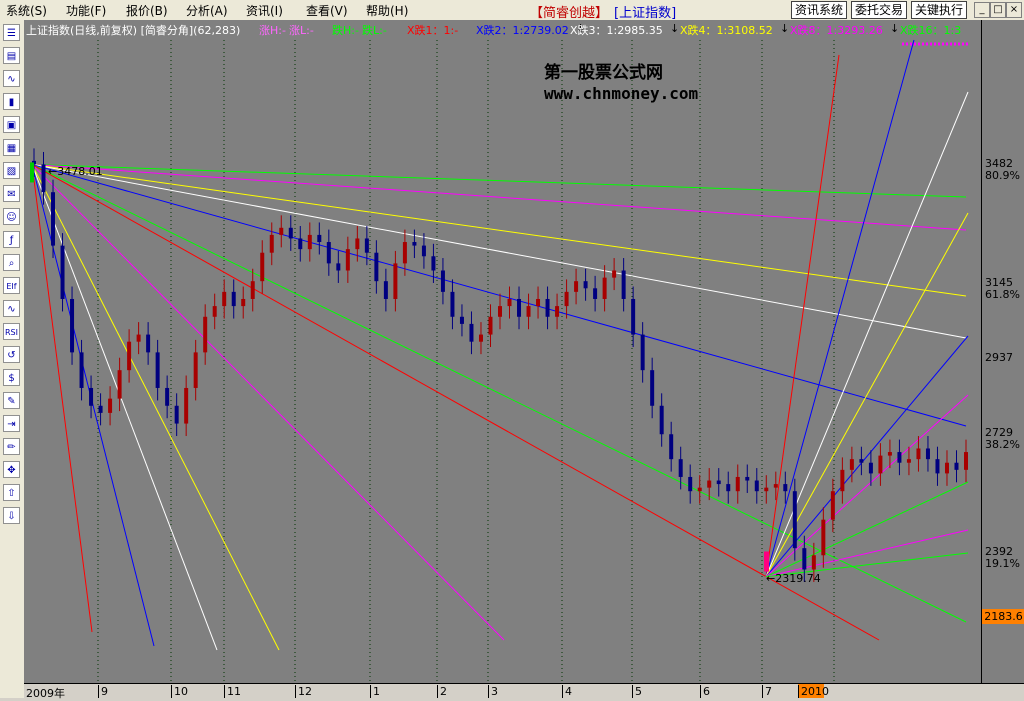 The image size is (1024, 701). Describe the element at coordinates (264, 10) in the screenshot. I see `menu-info: 资讯(I)` at that location.